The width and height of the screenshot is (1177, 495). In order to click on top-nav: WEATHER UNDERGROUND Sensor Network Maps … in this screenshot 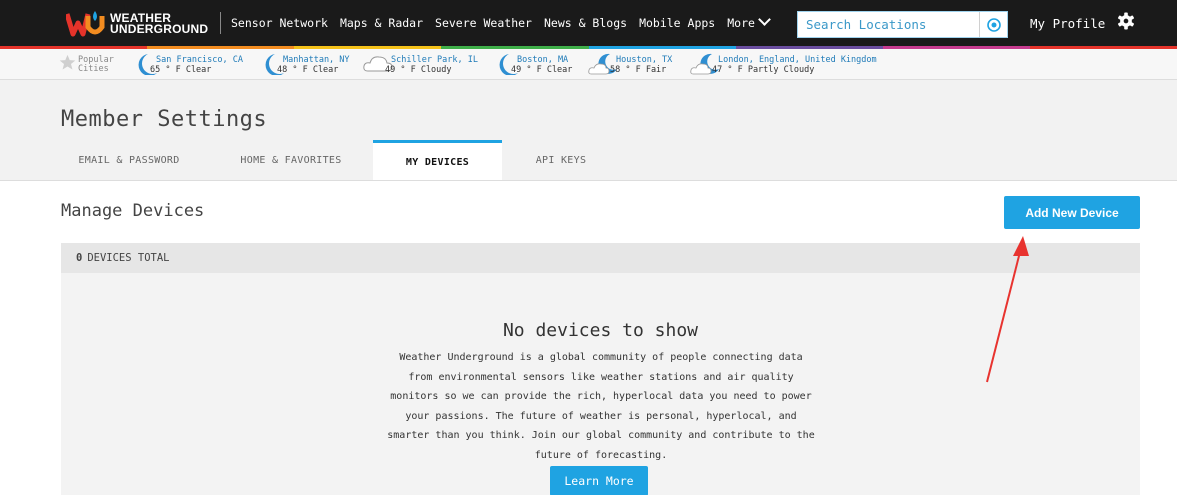, I will do `click(588, 23)`.